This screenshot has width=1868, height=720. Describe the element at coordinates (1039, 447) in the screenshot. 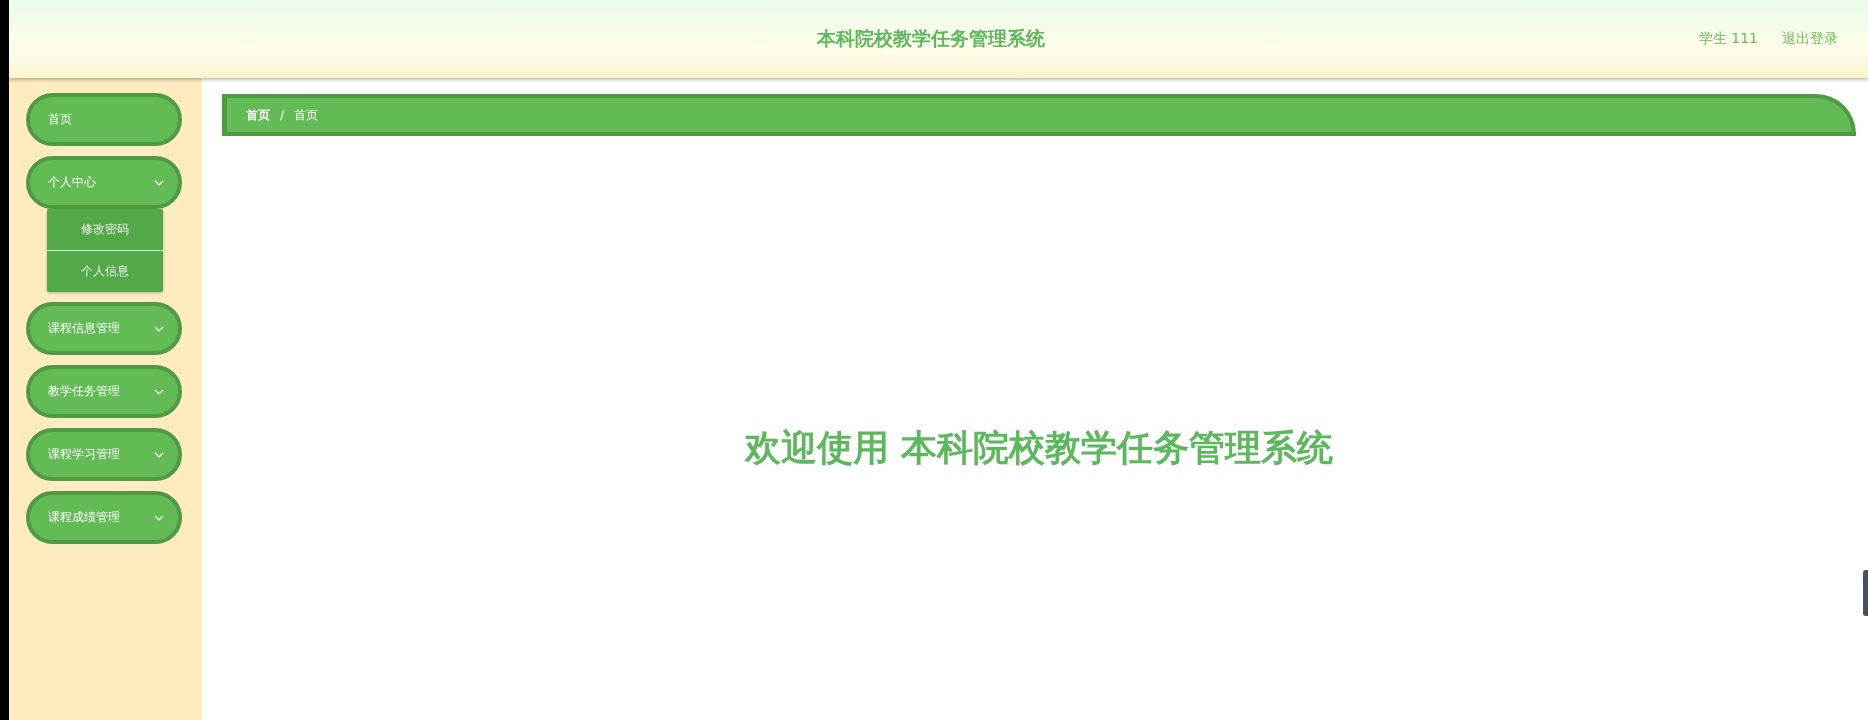

I see `welcome-heading: 欢迎使用 本科院校教学任务管理系统` at that location.